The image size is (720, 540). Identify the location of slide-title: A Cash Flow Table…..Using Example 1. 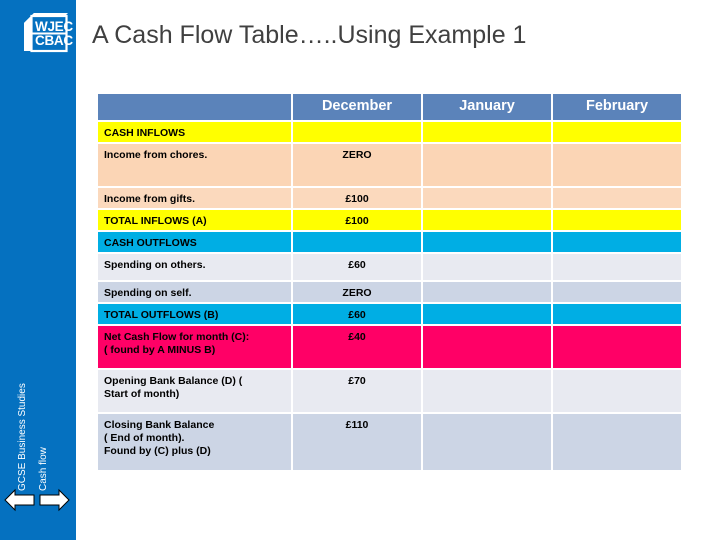
(309, 35).